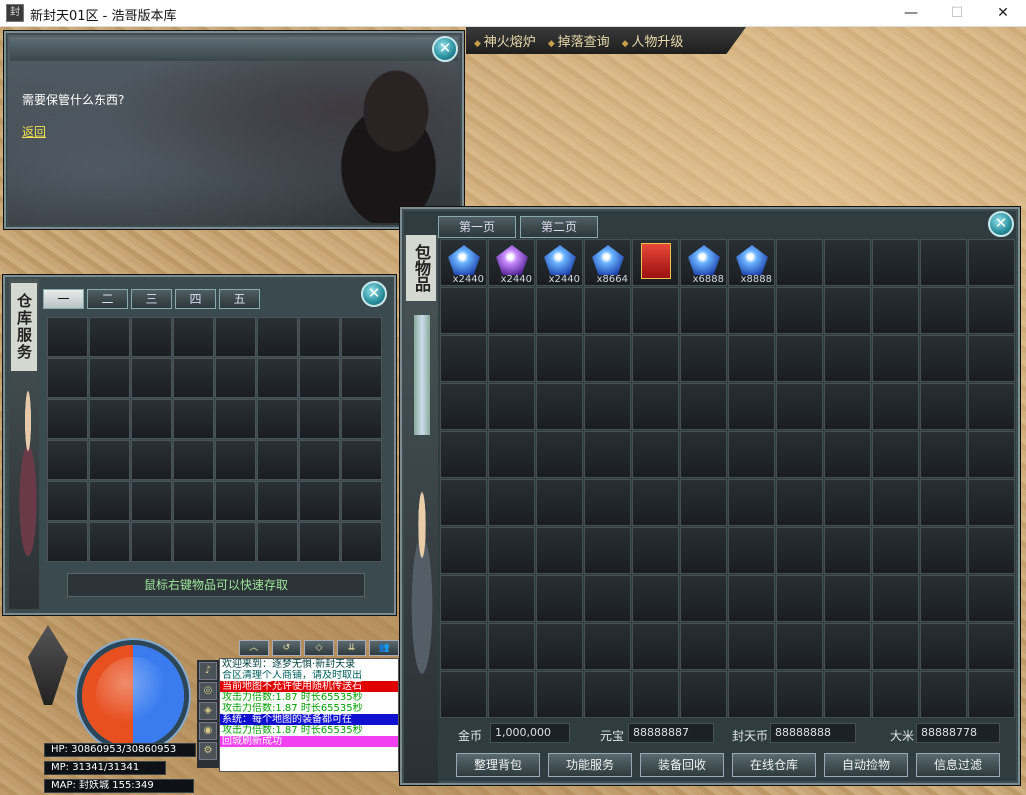 The height and width of the screenshot is (795, 1026). Describe the element at coordinates (682, 765) in the screenshot. I see `equipment-recycle-button: 装备回收` at that location.